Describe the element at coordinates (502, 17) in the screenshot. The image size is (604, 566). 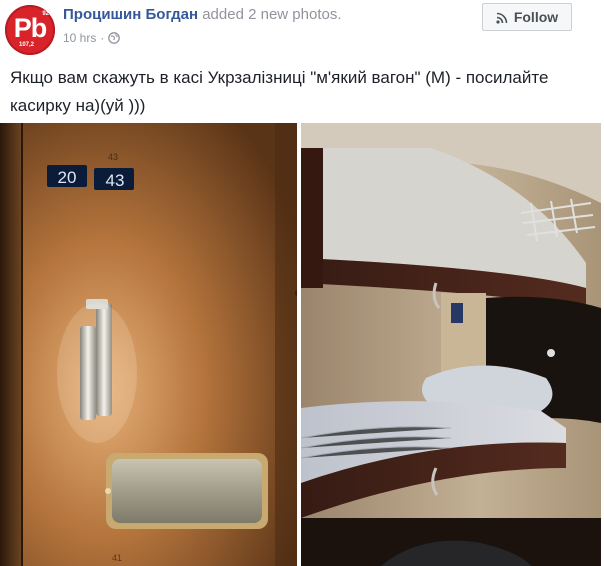
I see `rss-icon` at that location.